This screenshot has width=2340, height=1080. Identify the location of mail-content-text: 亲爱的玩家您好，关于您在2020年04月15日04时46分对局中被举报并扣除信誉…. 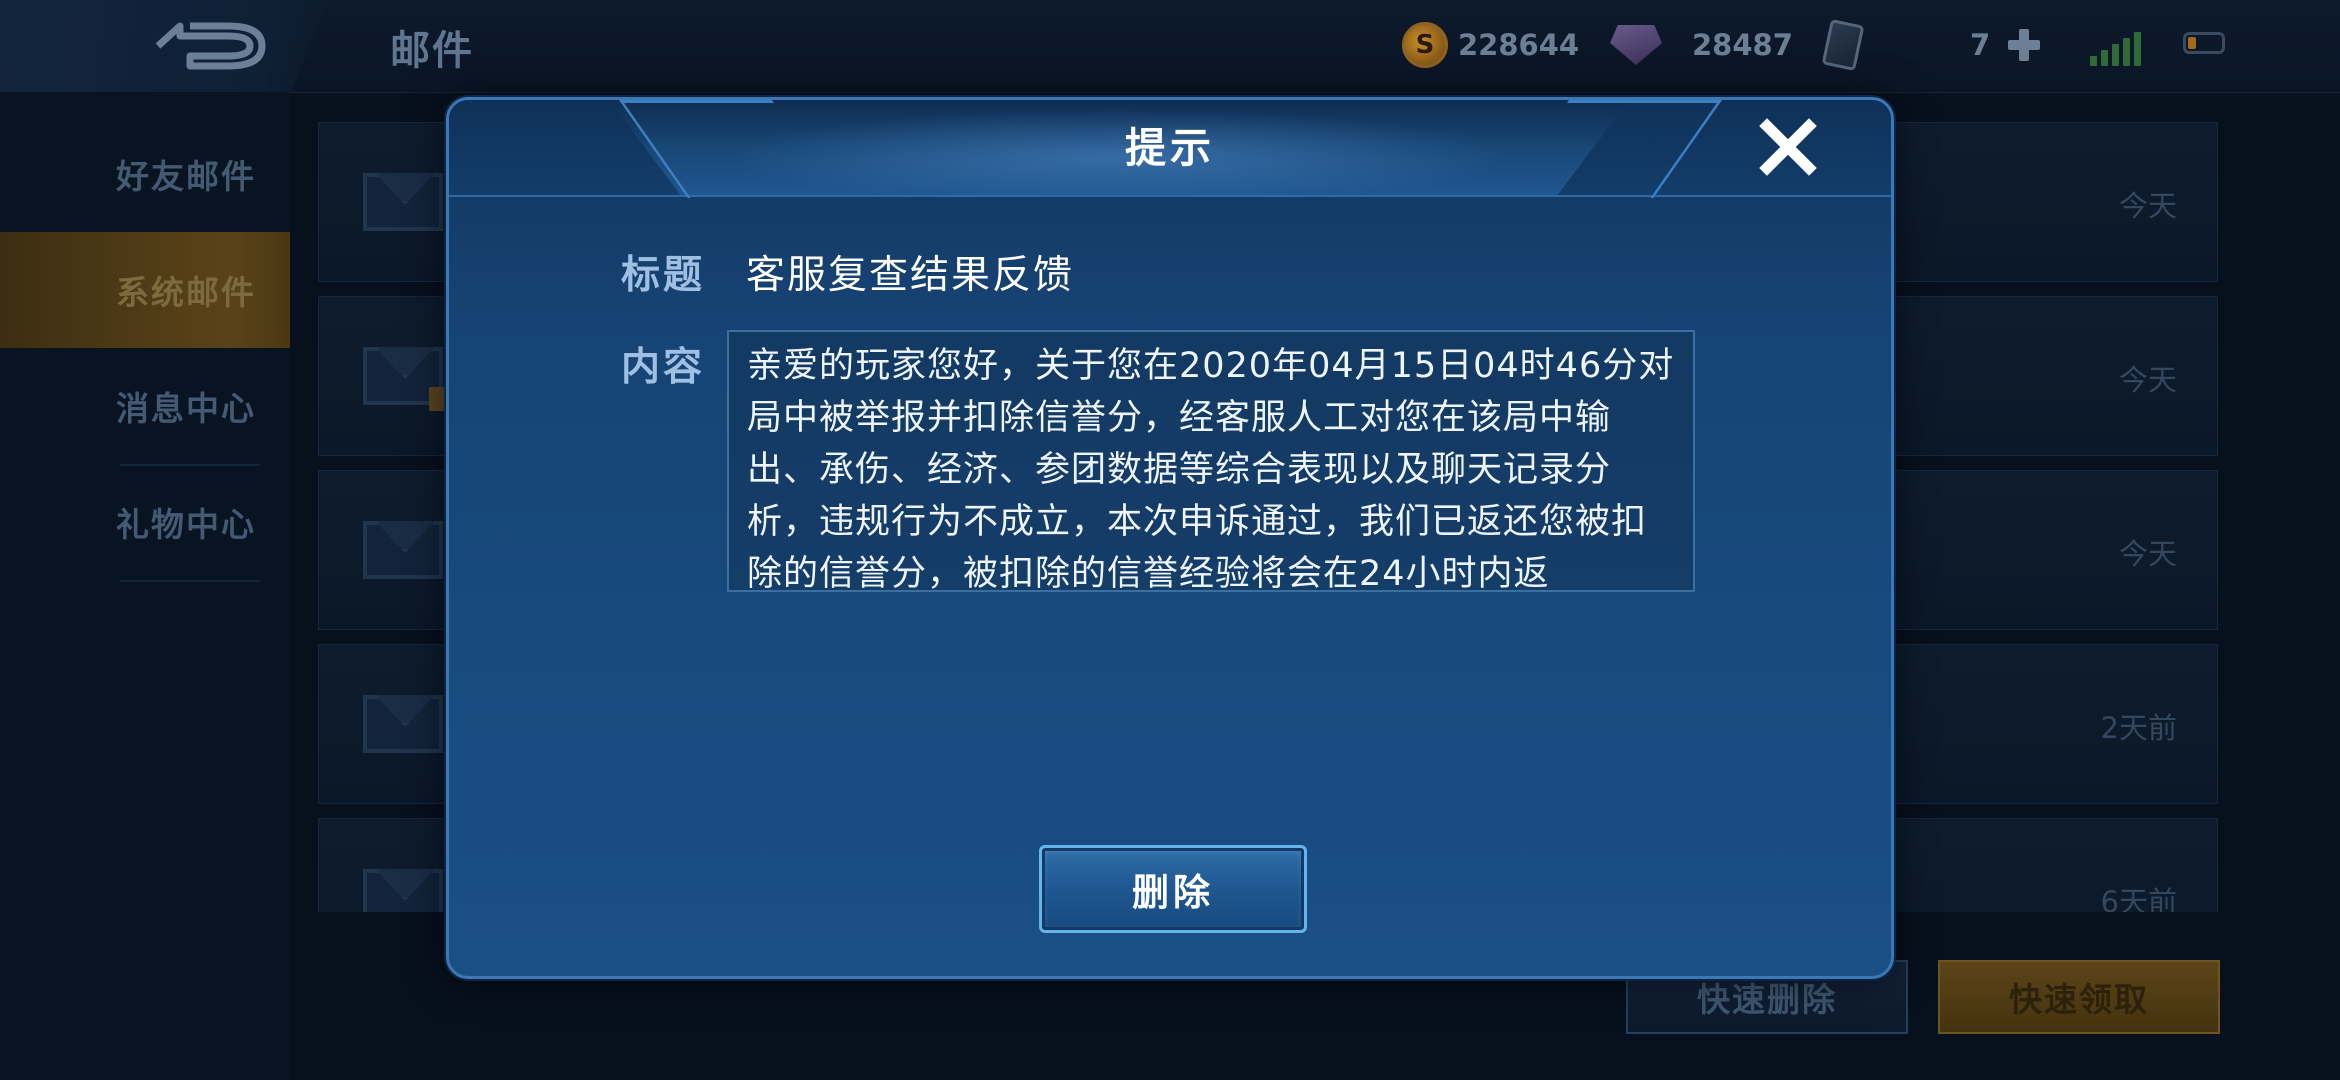
(1211, 469).